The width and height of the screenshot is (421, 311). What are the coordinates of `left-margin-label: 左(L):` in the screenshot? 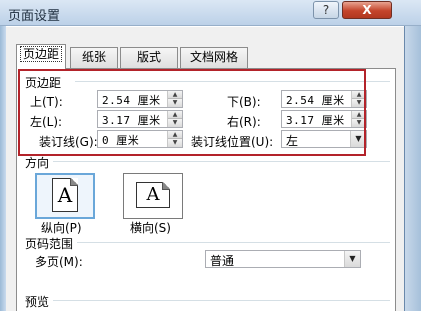 It's located at (46, 122).